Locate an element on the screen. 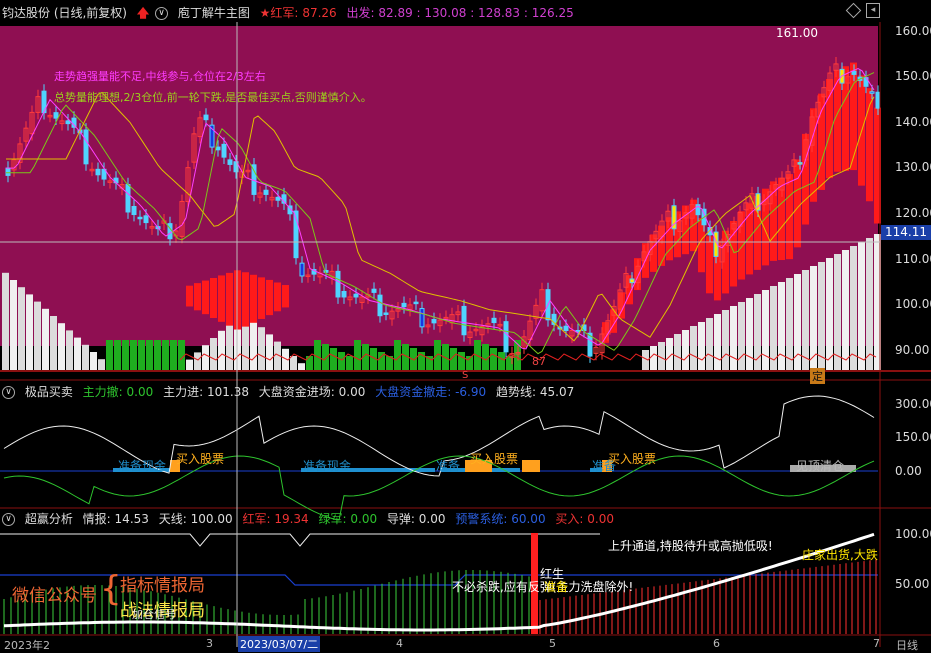 The image size is (931, 653). y-tick-90: 90.00 is located at coordinates (912, 350).